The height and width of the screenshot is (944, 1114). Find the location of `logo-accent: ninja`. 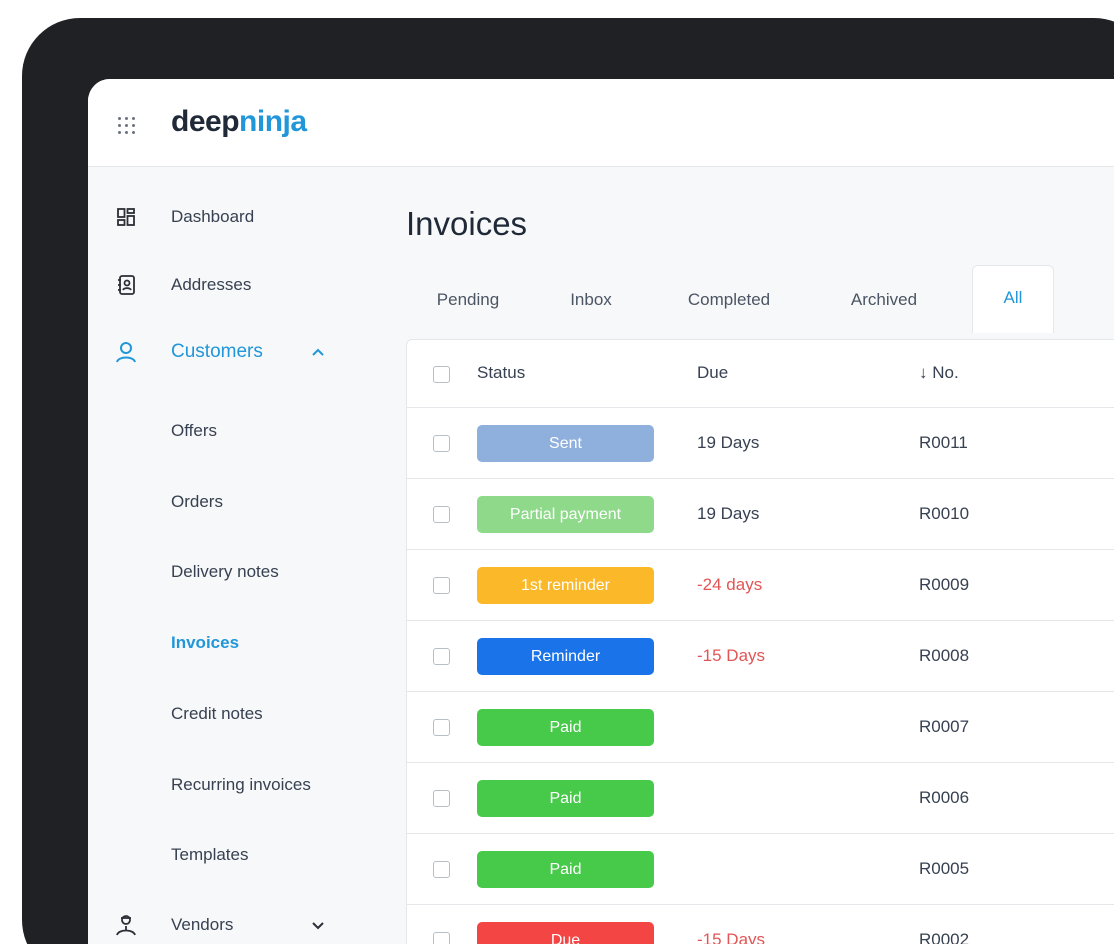

logo-accent: ninja is located at coordinates (273, 121).